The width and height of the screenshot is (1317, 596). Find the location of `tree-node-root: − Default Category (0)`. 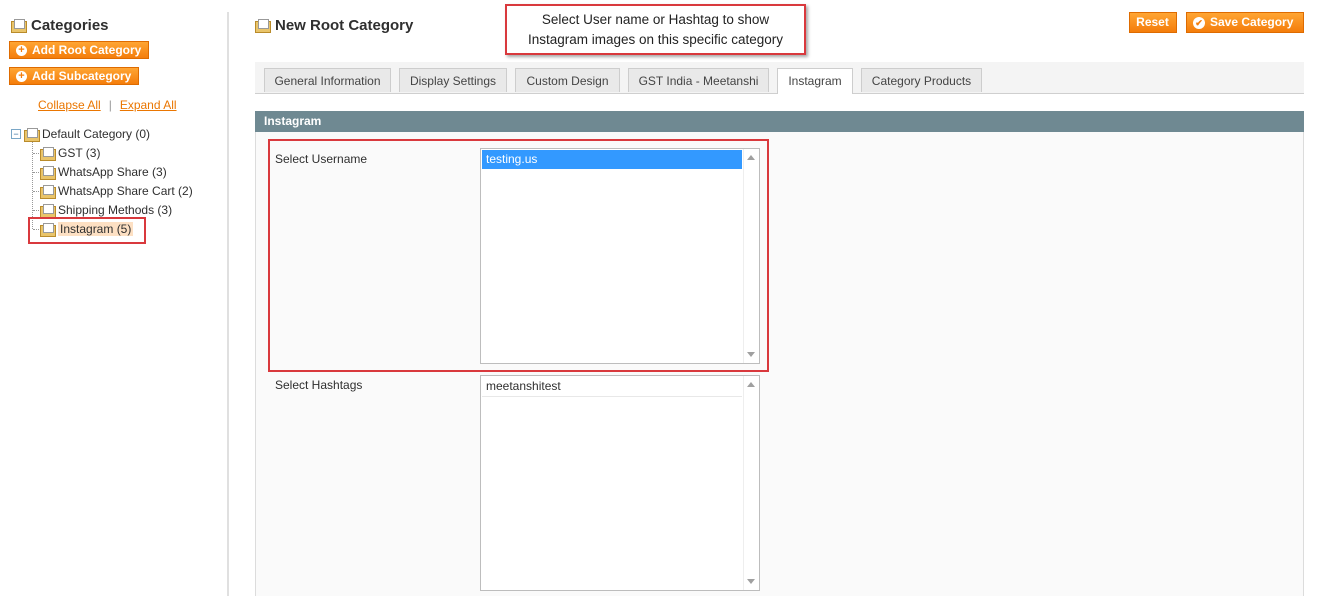

tree-node-root: − Default Category (0) is located at coordinates (80, 134).